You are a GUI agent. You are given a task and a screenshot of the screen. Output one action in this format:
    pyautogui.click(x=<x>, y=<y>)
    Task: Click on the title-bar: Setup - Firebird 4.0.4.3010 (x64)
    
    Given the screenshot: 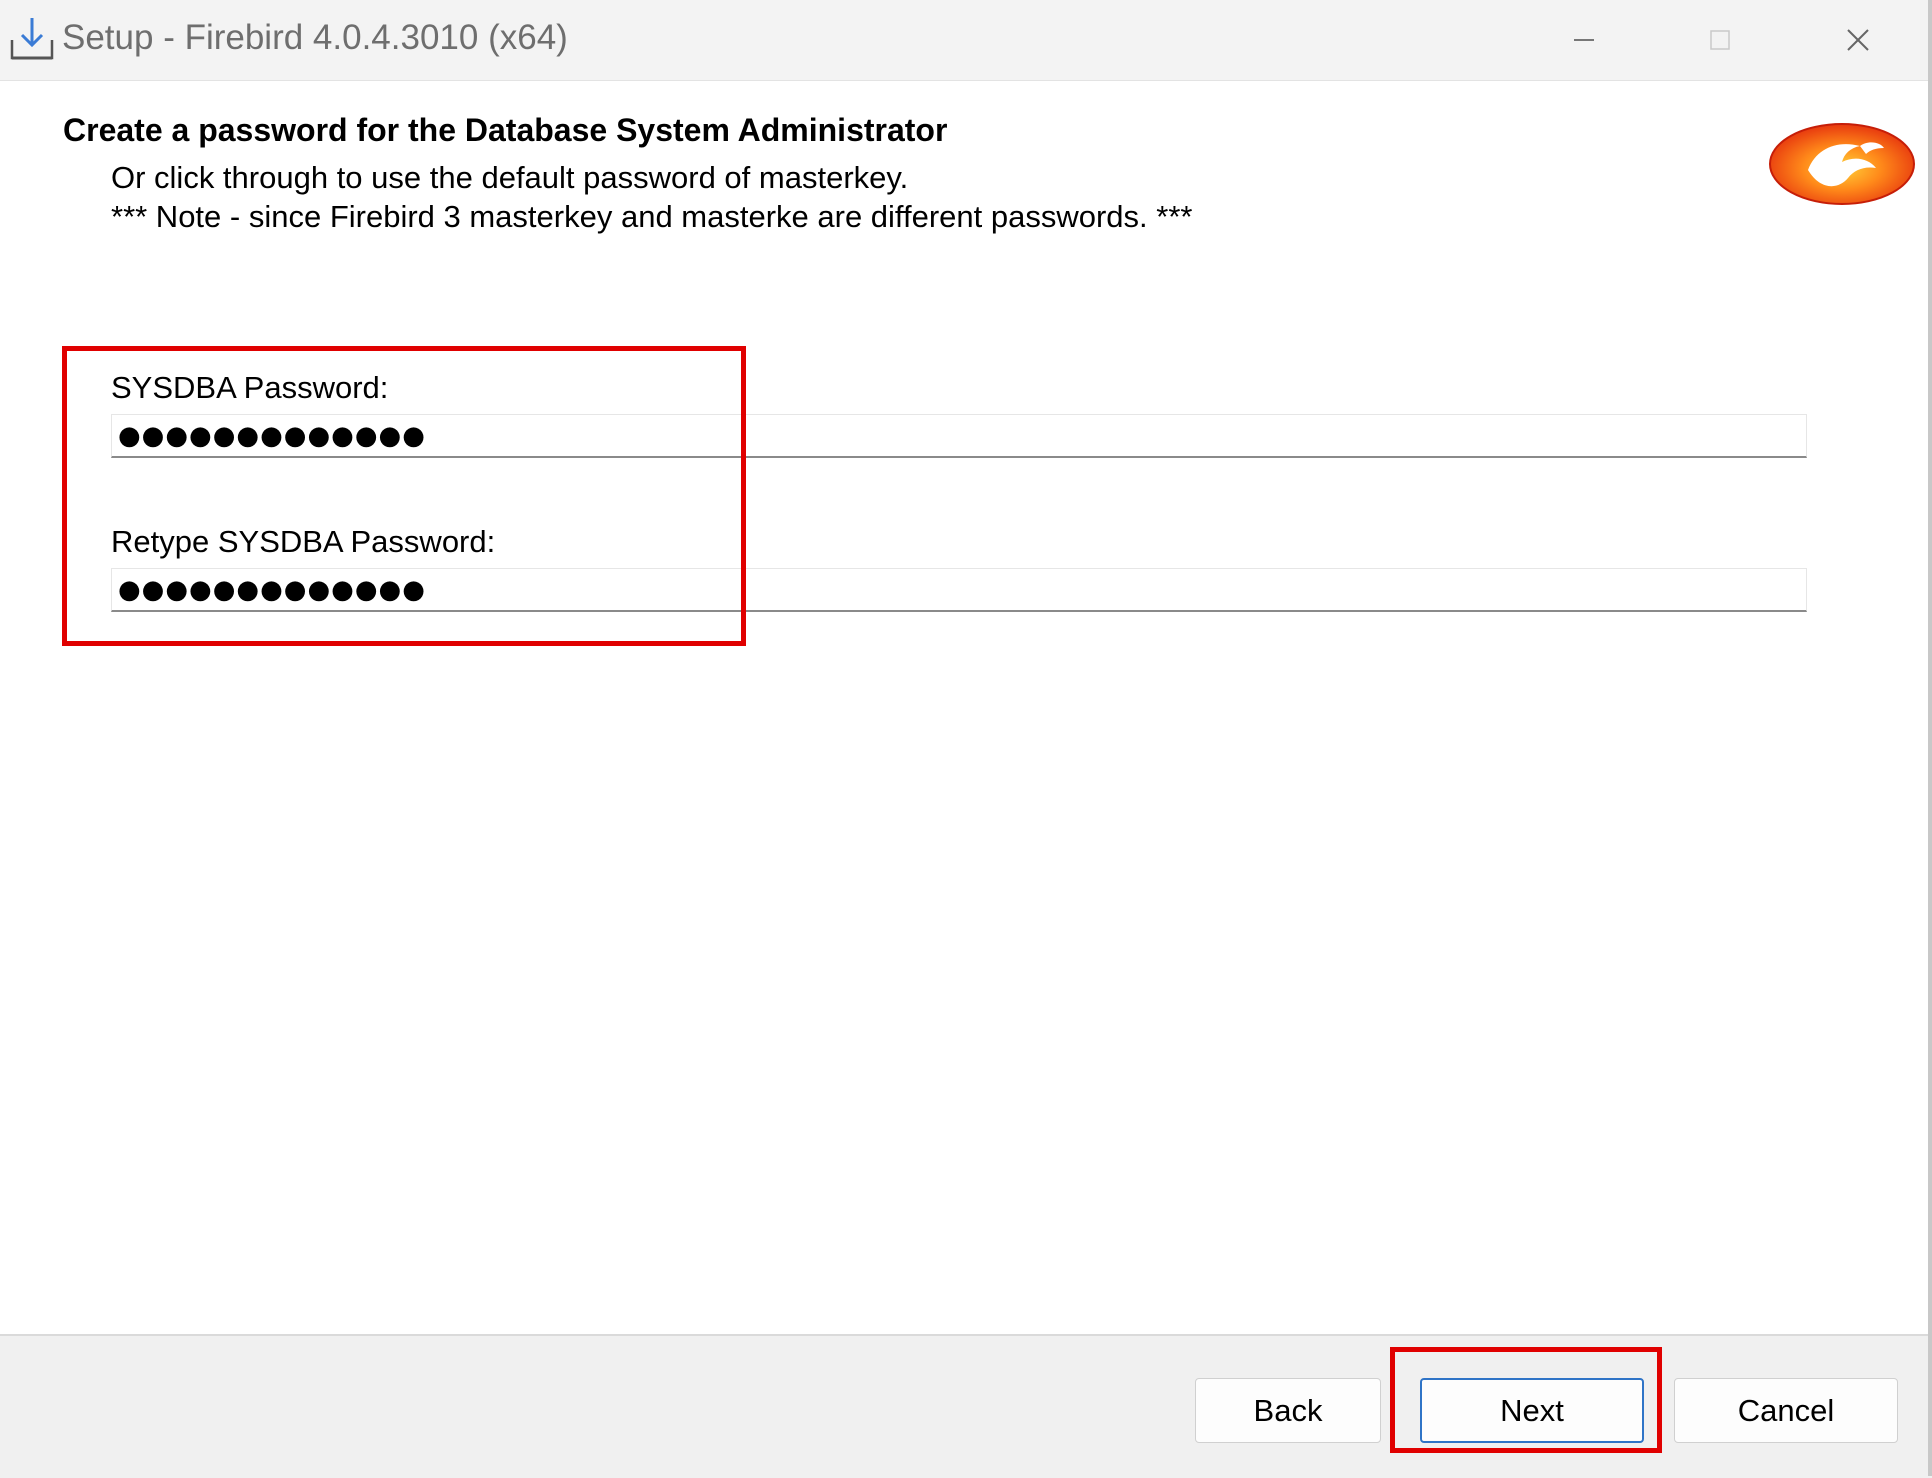 What is the action you would take?
    pyautogui.click(x=964, y=40)
    